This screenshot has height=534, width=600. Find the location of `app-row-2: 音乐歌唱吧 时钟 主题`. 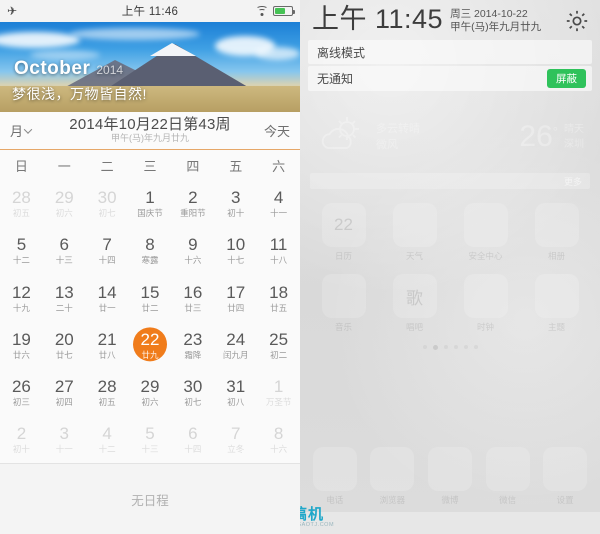

app-row-2: 音乐歌唱吧 时钟 主题 is located at coordinates (450, 303).